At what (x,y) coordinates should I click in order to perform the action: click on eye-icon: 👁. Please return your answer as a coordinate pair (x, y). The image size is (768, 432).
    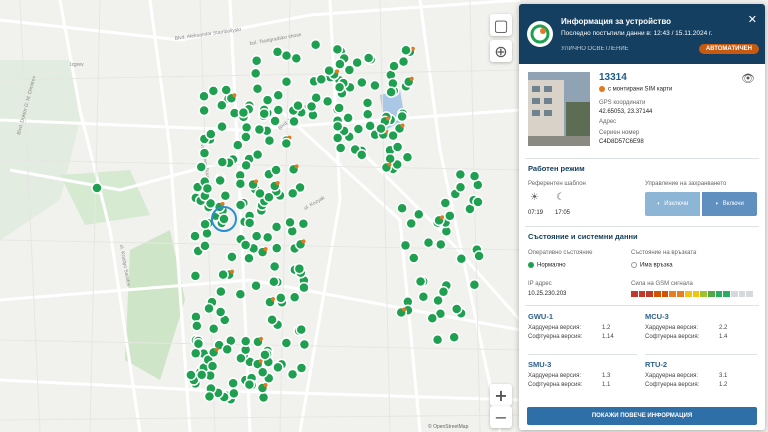
    Looking at the image, I should click on (748, 78).